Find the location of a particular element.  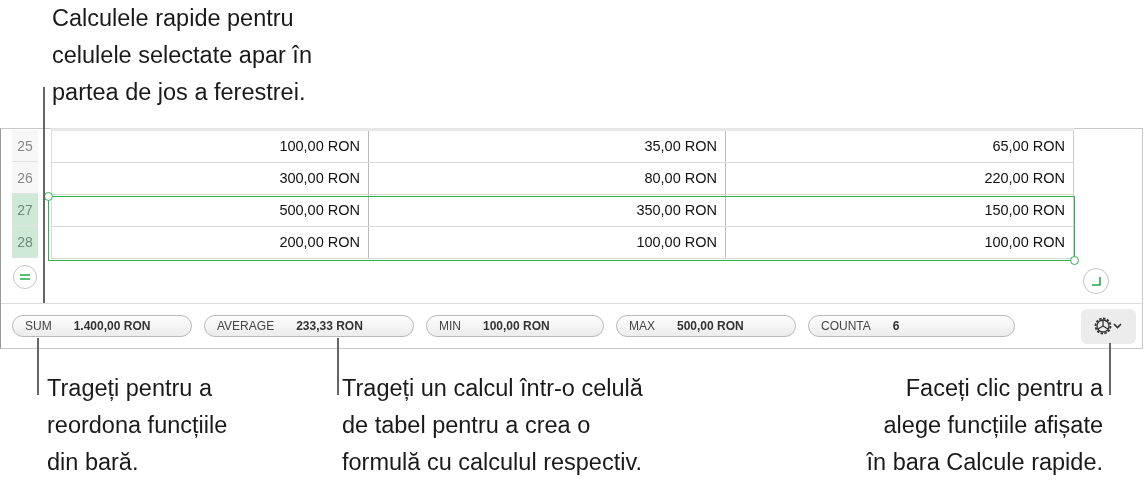

calculation-pill: MAX 500,00 RON is located at coordinates (706, 326).